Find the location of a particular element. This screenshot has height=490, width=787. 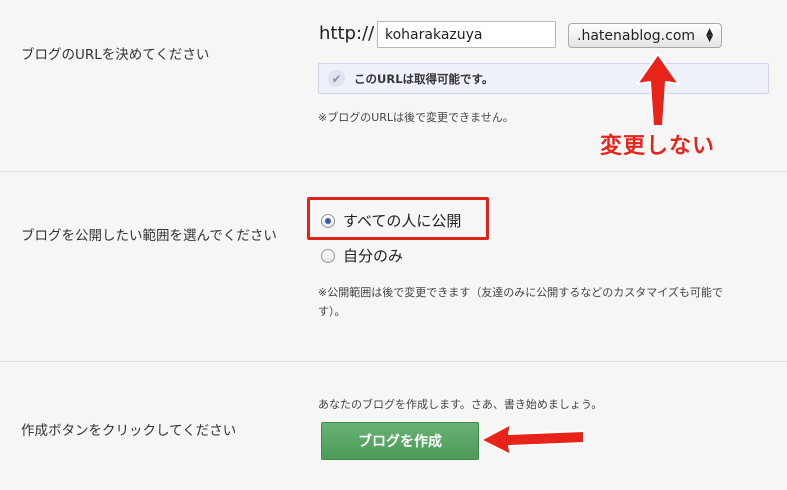

radio-private-label: 自分のみ is located at coordinates (373, 256).